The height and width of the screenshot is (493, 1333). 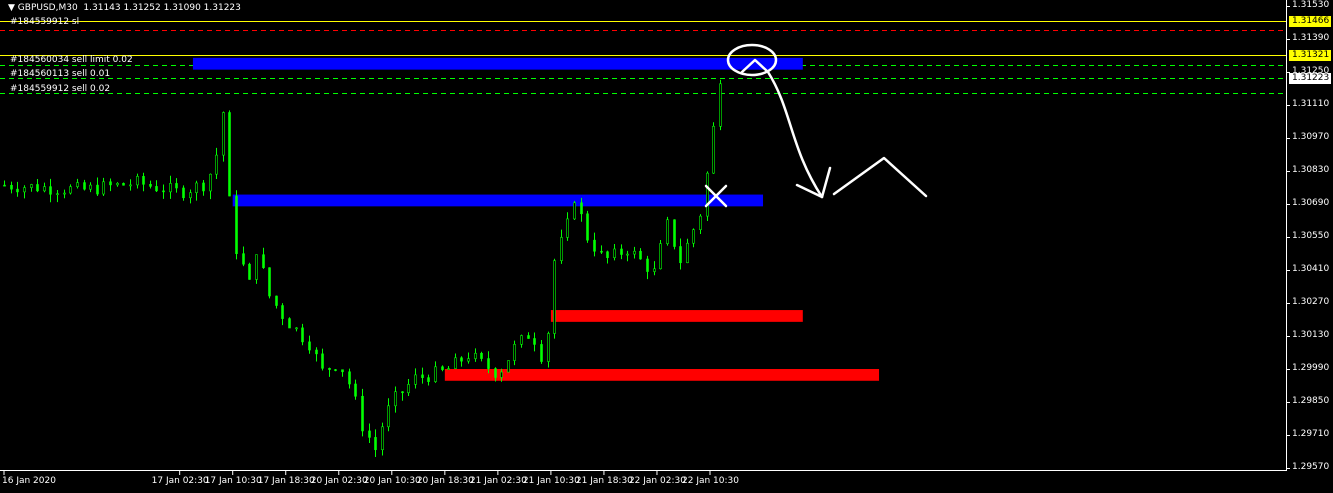 What do you see at coordinates (551, 481) in the screenshot?
I see `x-tick-label: 21 Jan 10:30` at bounding box center [551, 481].